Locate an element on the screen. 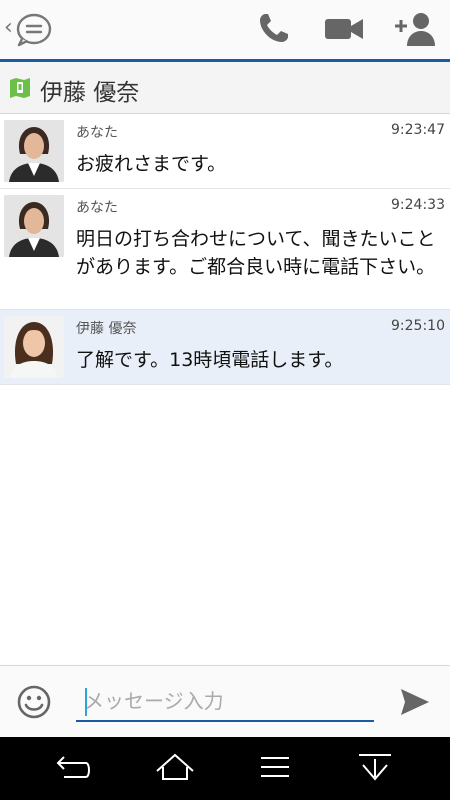 This screenshot has width=450, height=800. add-user-button is located at coordinates (414, 30).